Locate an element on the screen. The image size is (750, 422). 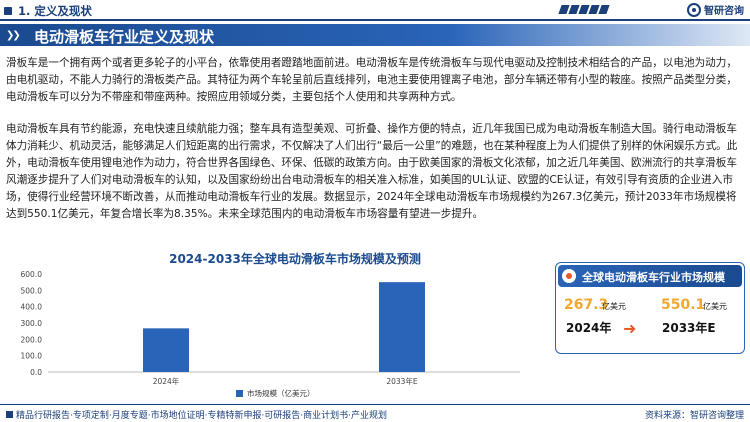
legend-swatch is located at coordinates (239, 393).